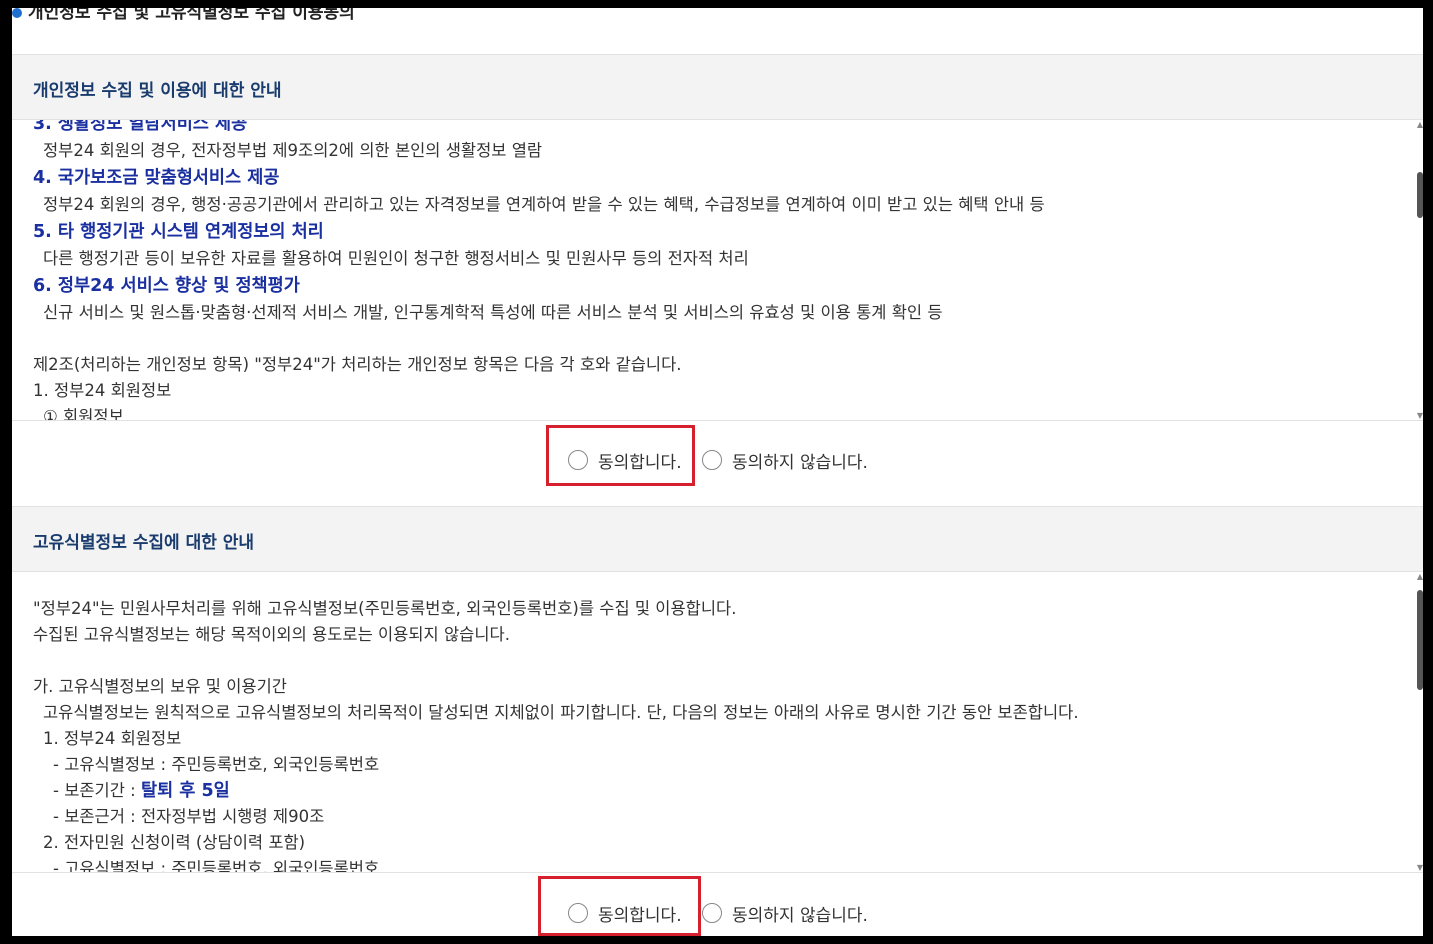  Describe the element at coordinates (620, 455) in the screenshot. I see `section1-agree-highlight` at that location.